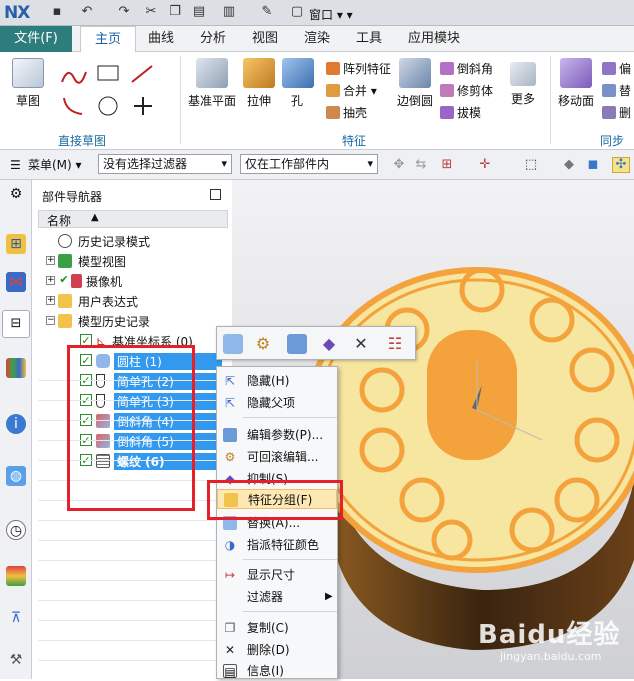 This screenshot has height=681, width=634. What do you see at coordinates (213, 39) in the screenshot?
I see `tab-analysis: 分析` at bounding box center [213, 39].